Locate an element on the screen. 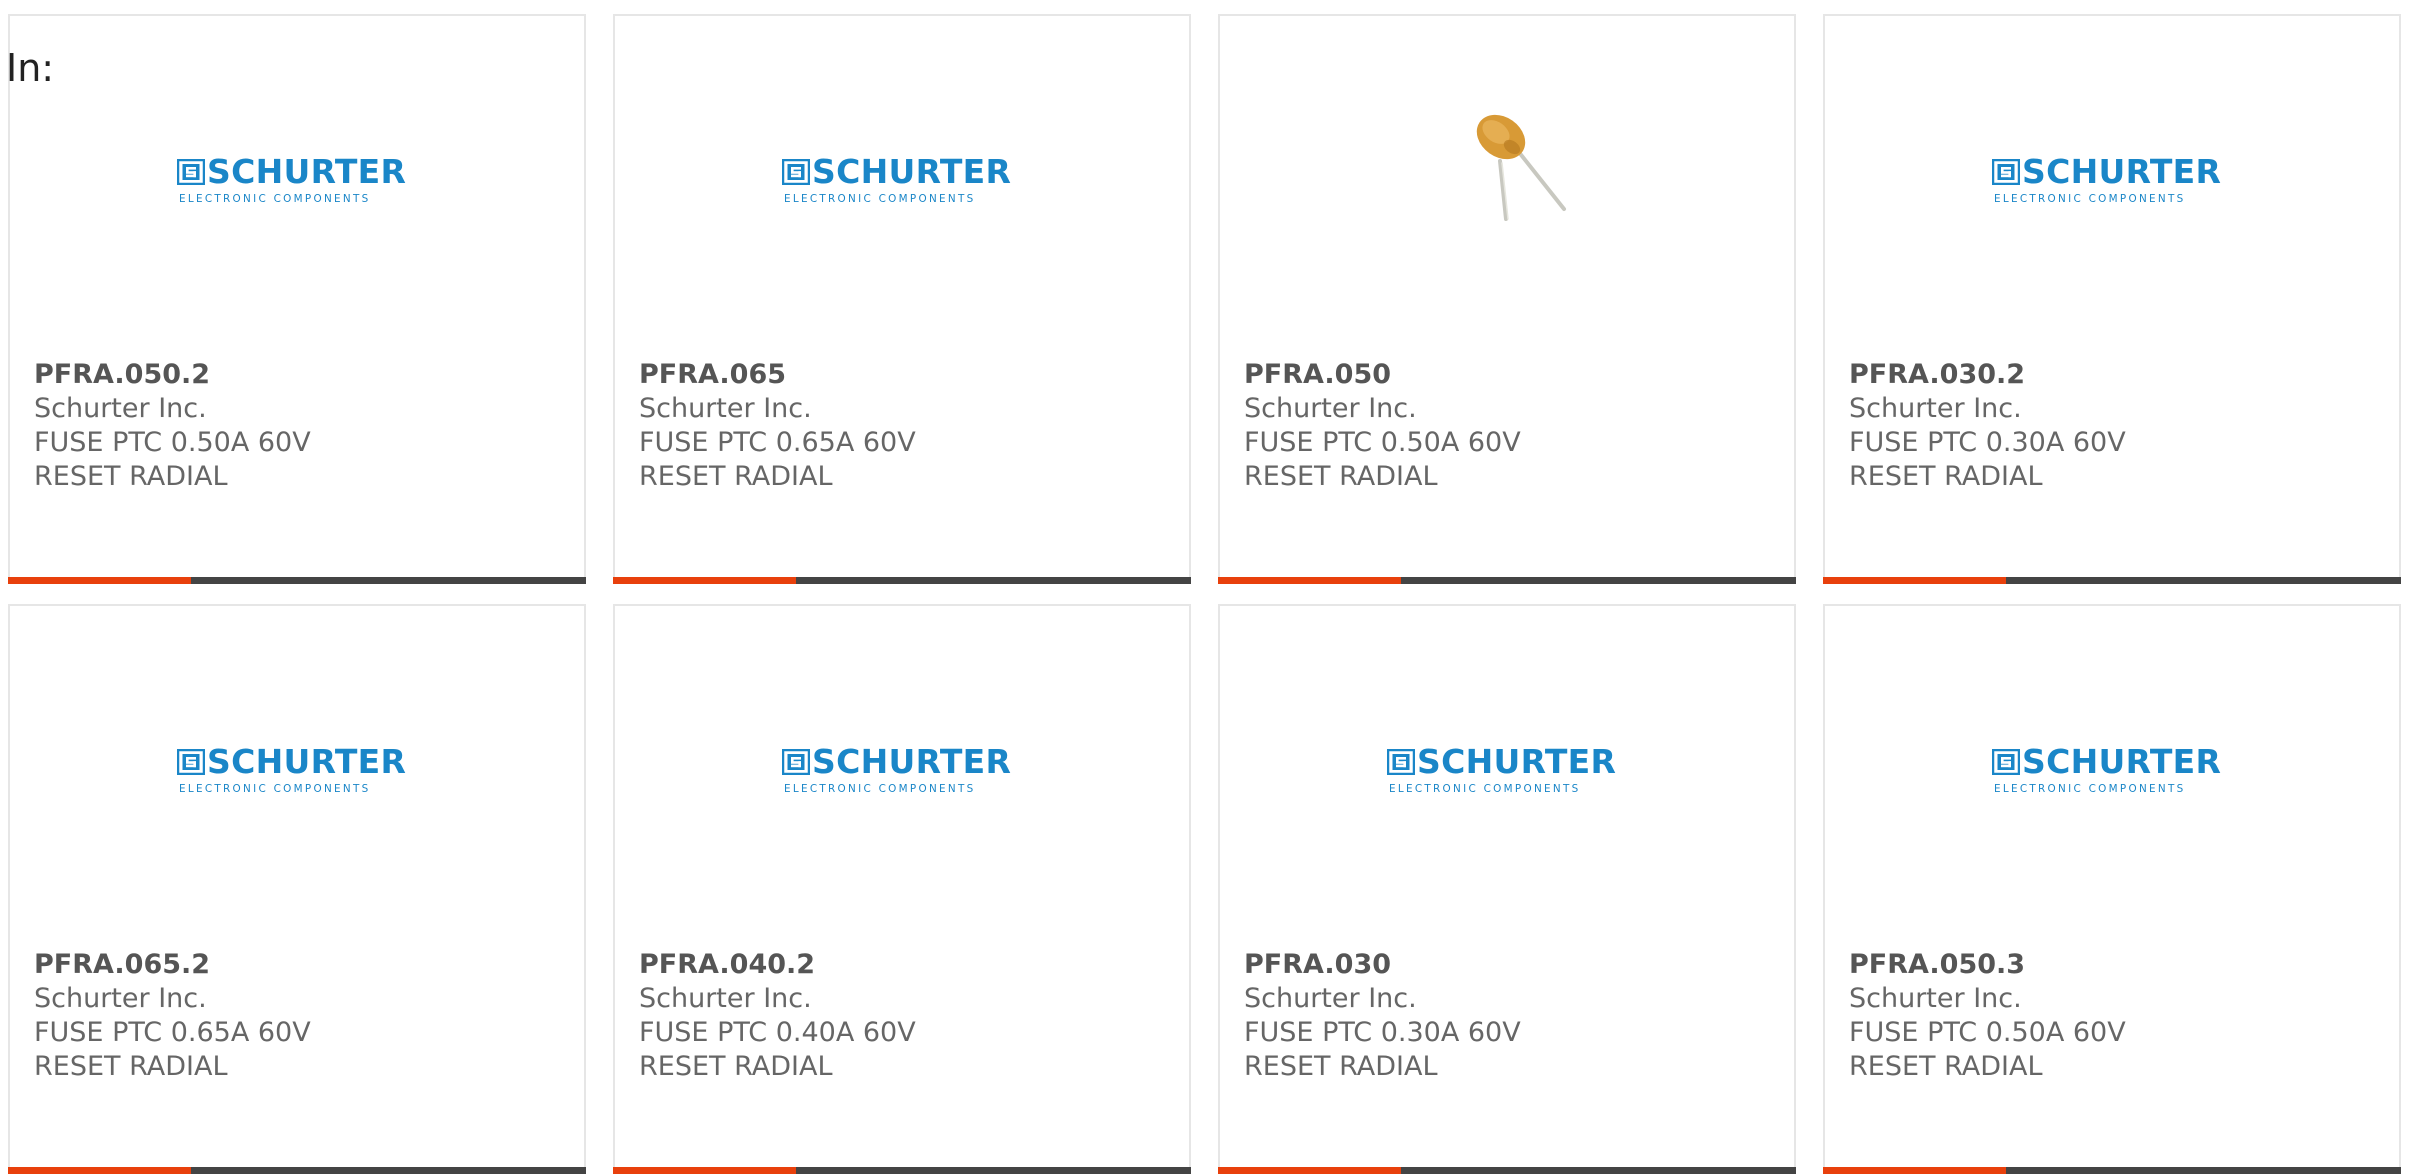  radial-ptc-fuse-photo is located at coordinates (1521, 167).